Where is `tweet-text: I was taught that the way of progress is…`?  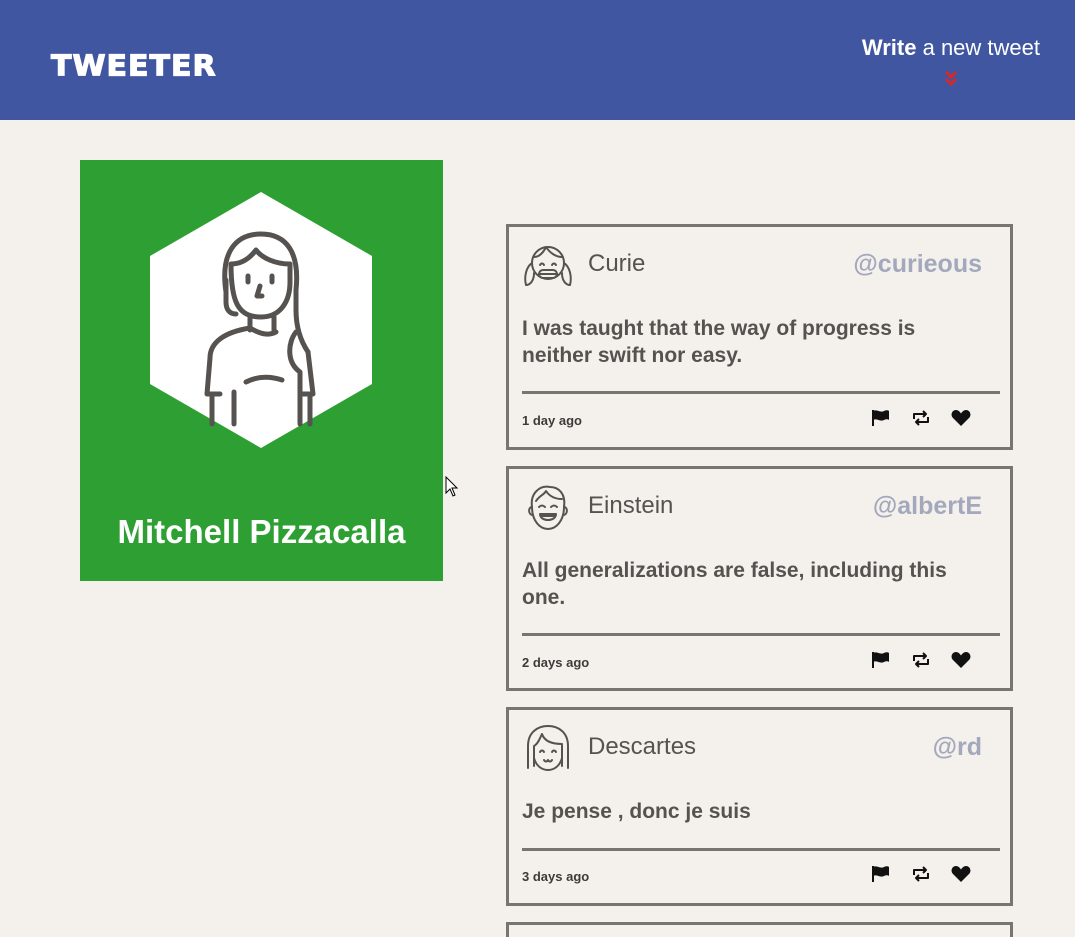 tweet-text: I was taught that the way of progress is… is located at coordinates (719, 342).